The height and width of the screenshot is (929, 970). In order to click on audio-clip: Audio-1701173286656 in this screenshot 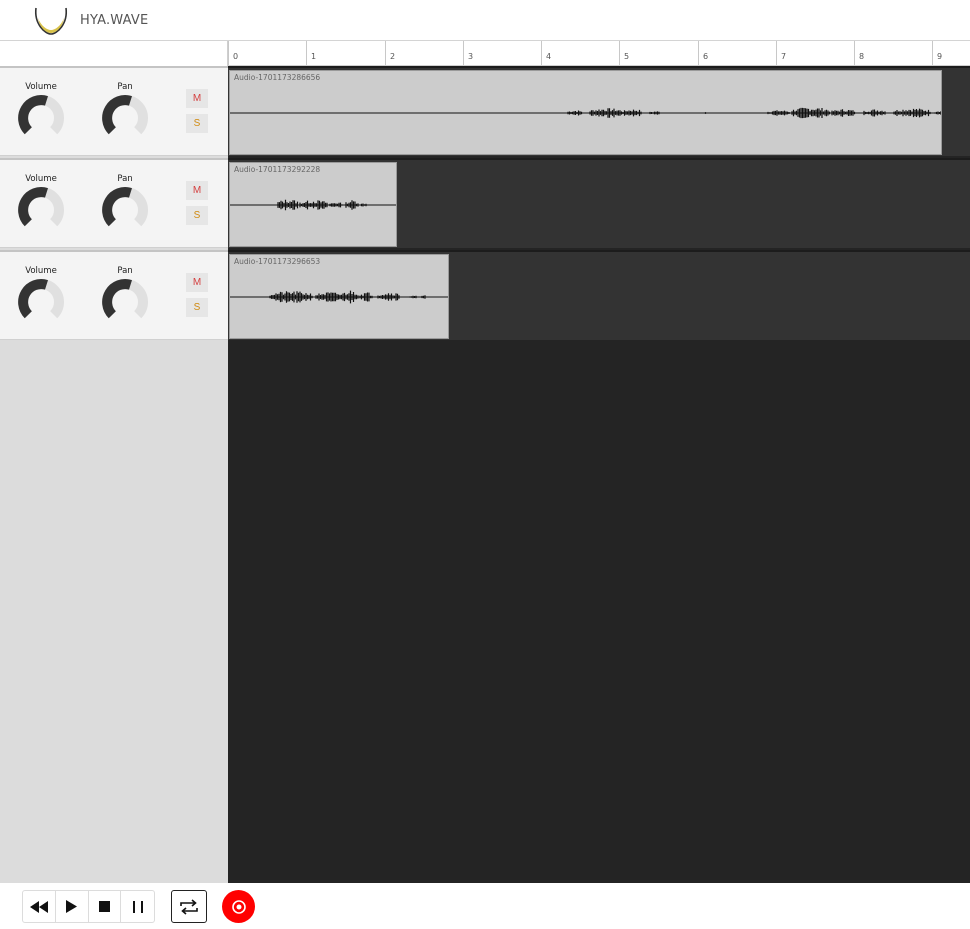, I will do `click(585, 112)`.